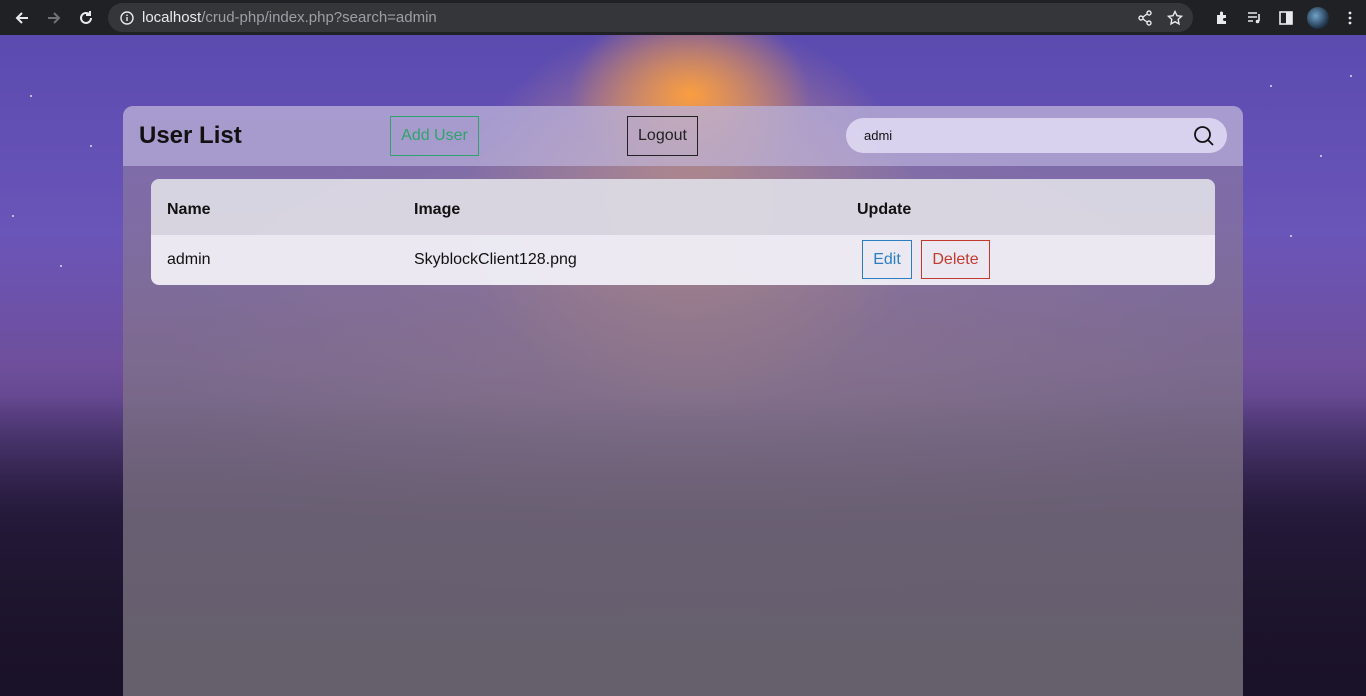 This screenshot has width=1366, height=696. What do you see at coordinates (955, 259) in the screenshot?
I see `delete-button: Delete` at bounding box center [955, 259].